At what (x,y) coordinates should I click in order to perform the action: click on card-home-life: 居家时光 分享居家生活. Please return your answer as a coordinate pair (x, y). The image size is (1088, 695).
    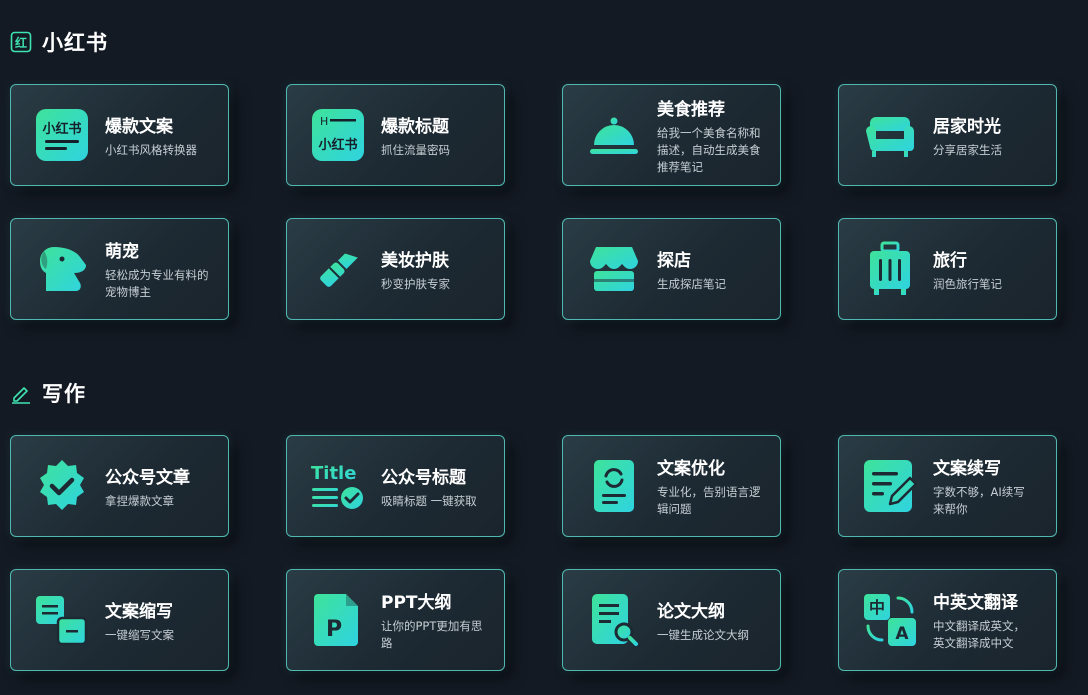
    Looking at the image, I should click on (947, 135).